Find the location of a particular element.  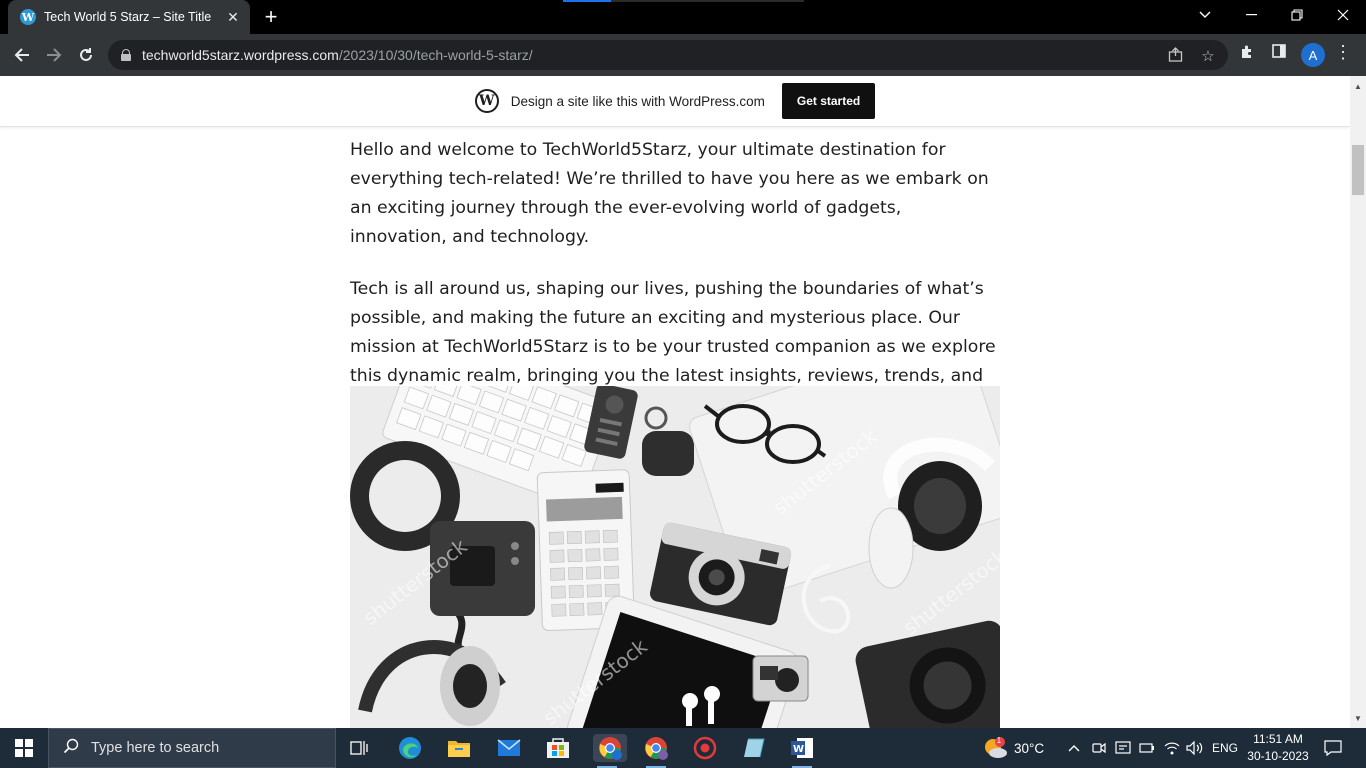

mail-icon is located at coordinates (509, 748).